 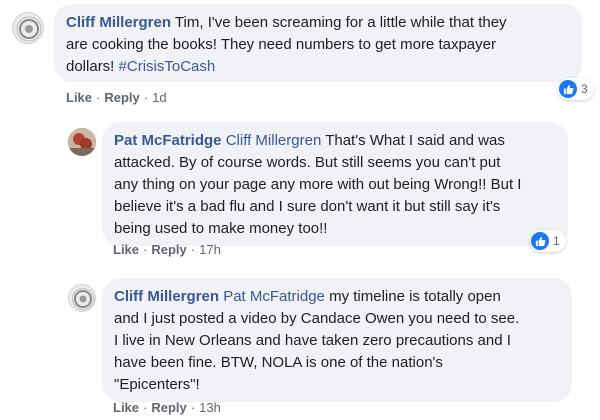 What do you see at coordinates (274, 140) in the screenshot?
I see `mention-link: Cliff Millergren` at bounding box center [274, 140].